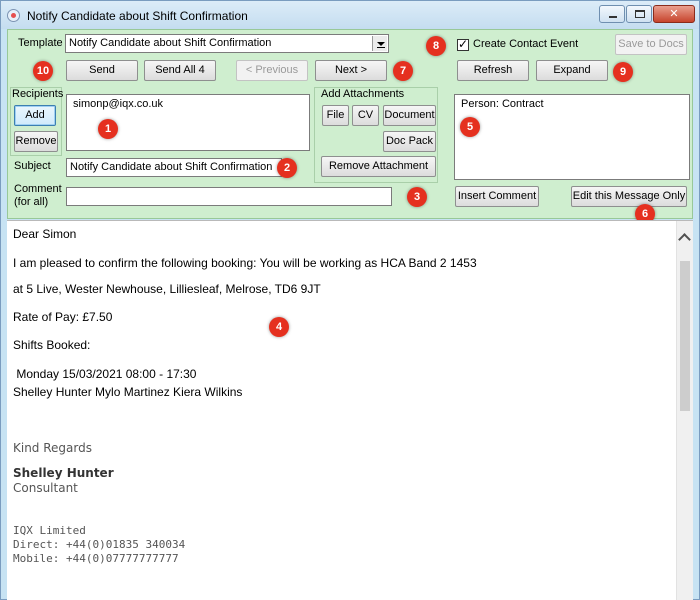  I want to click on message-rate: Rate of Pay: £7.50, so click(63, 317).